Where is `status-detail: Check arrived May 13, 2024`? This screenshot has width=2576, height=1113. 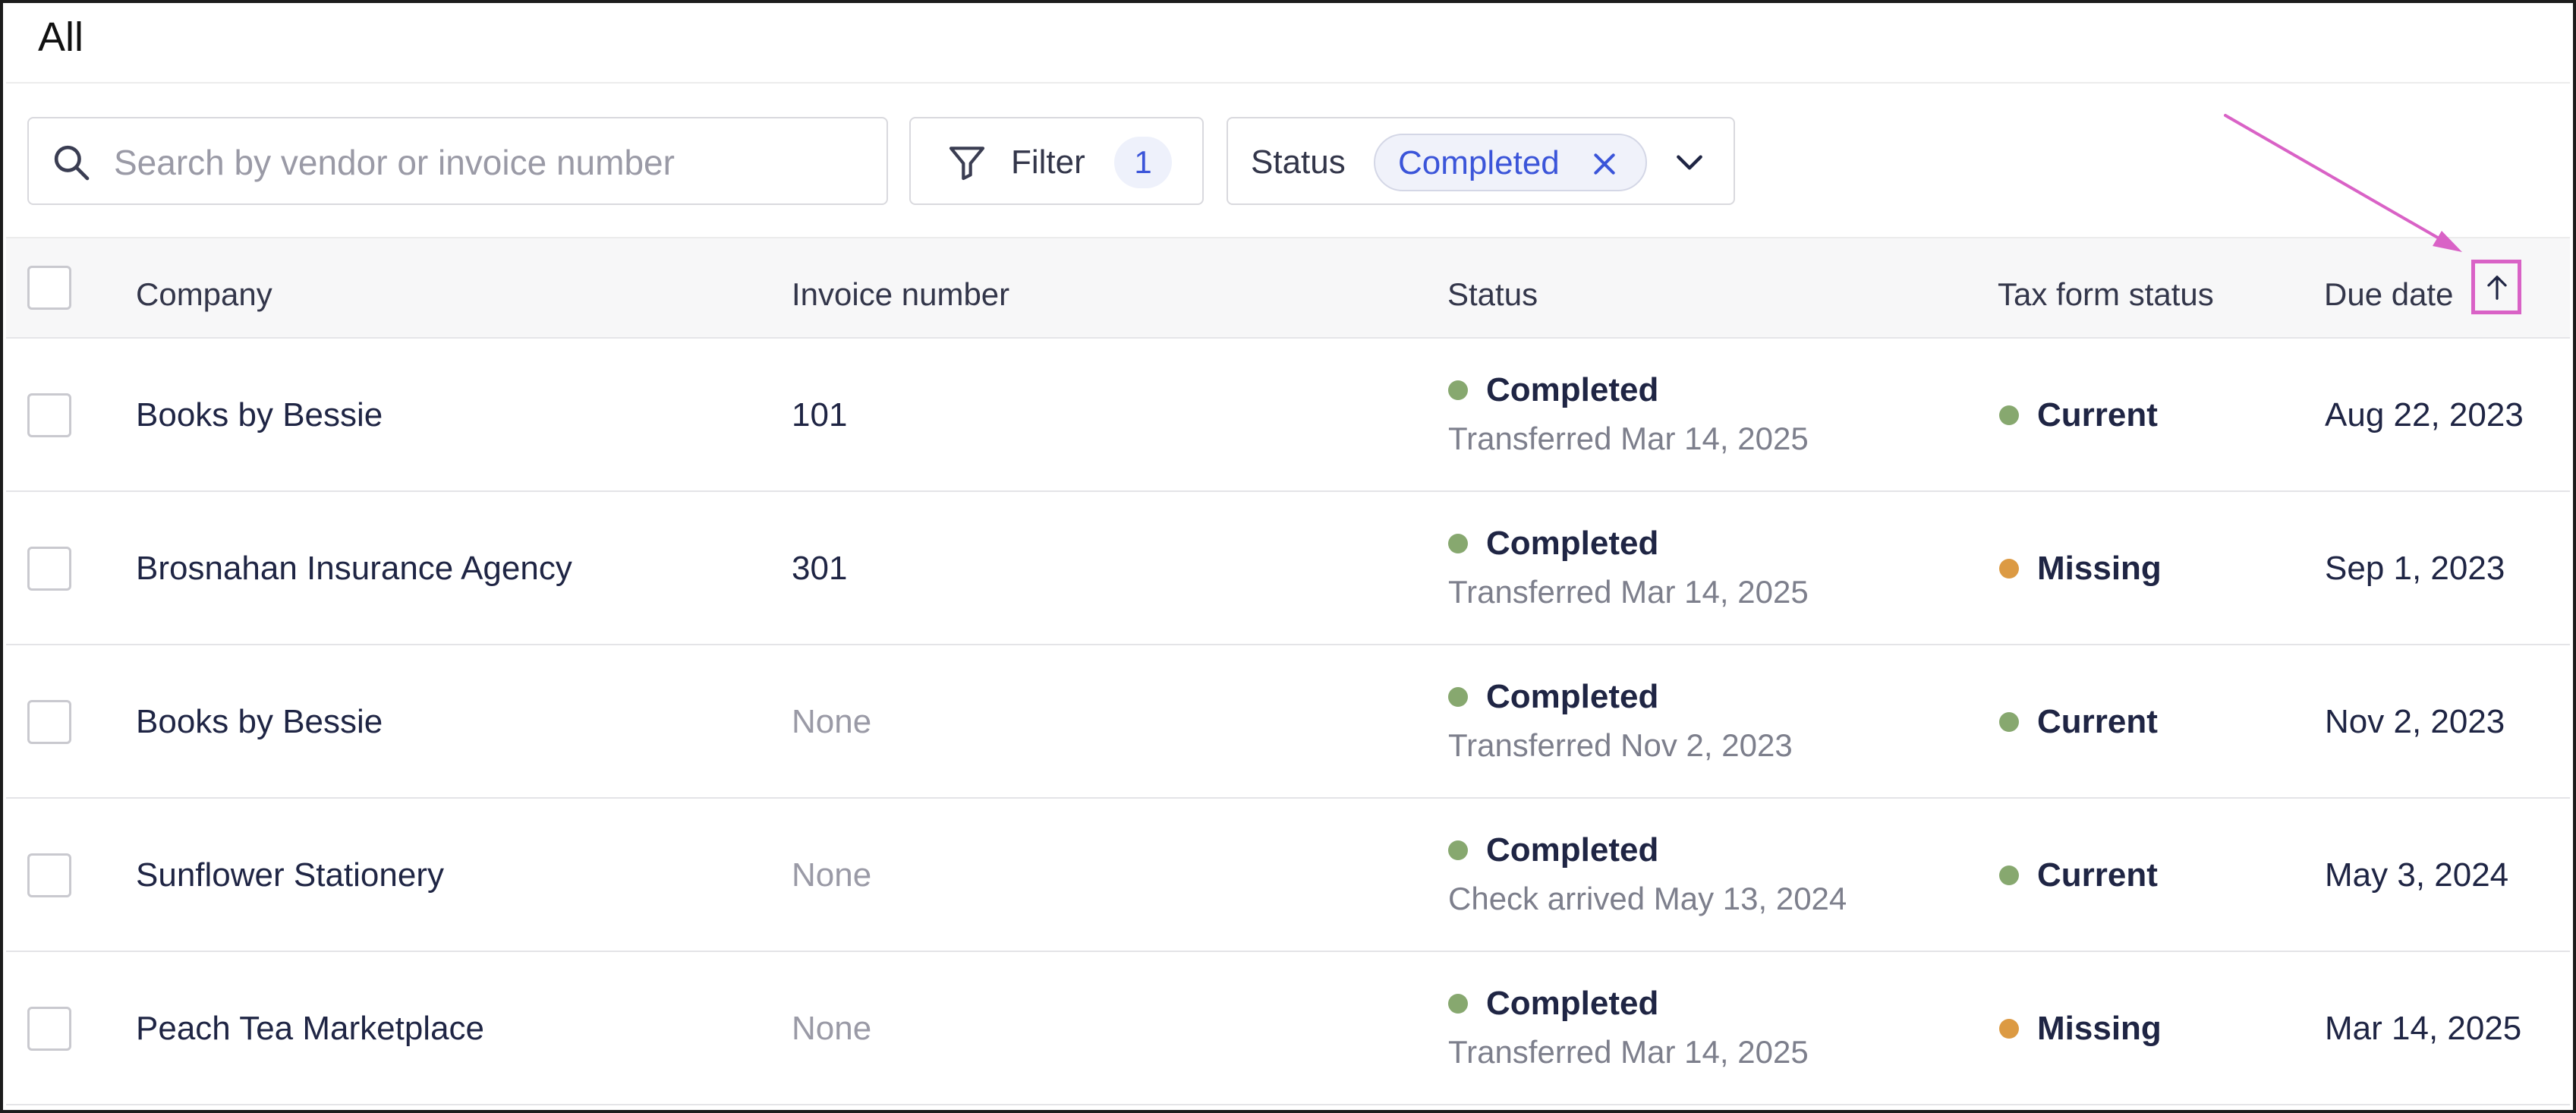 status-detail: Check arrived May 13, 2024 is located at coordinates (1647, 898).